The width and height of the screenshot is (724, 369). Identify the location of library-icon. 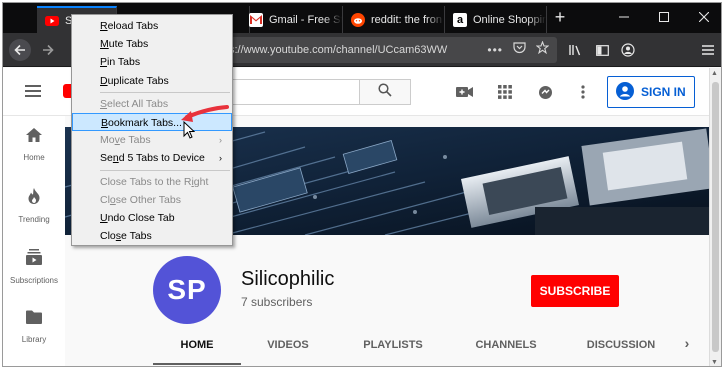
(576, 50).